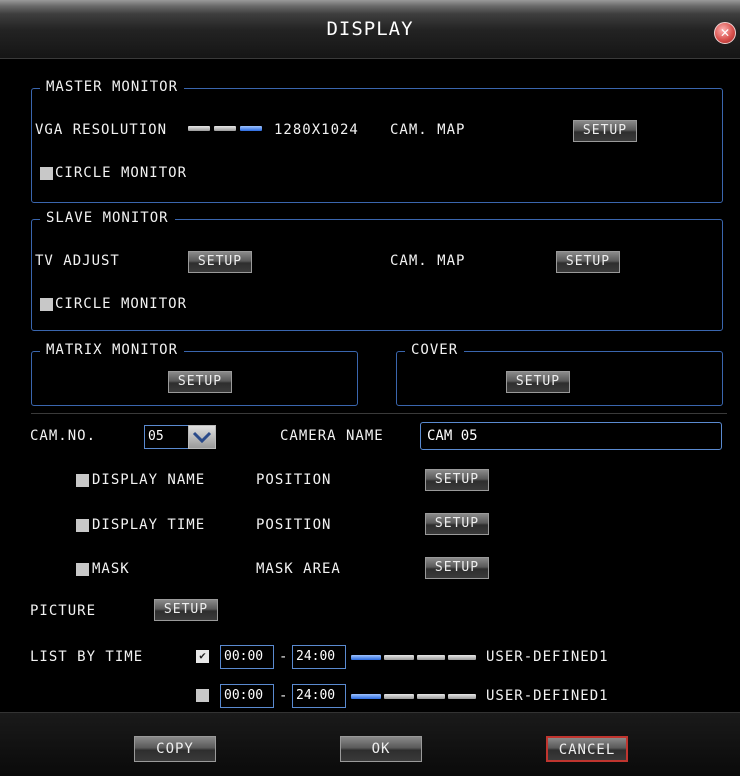  Describe the element at coordinates (247, 696) in the screenshot. I see `schedule-row-2-start-input: 00:00` at that location.